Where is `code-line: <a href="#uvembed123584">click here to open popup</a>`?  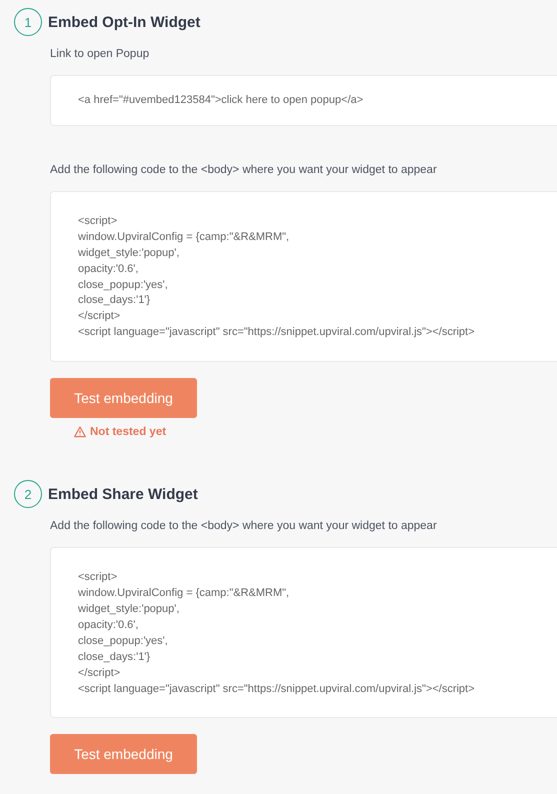
code-line: <a href="#uvembed123584">click here to open popup</a> is located at coordinates (221, 100).